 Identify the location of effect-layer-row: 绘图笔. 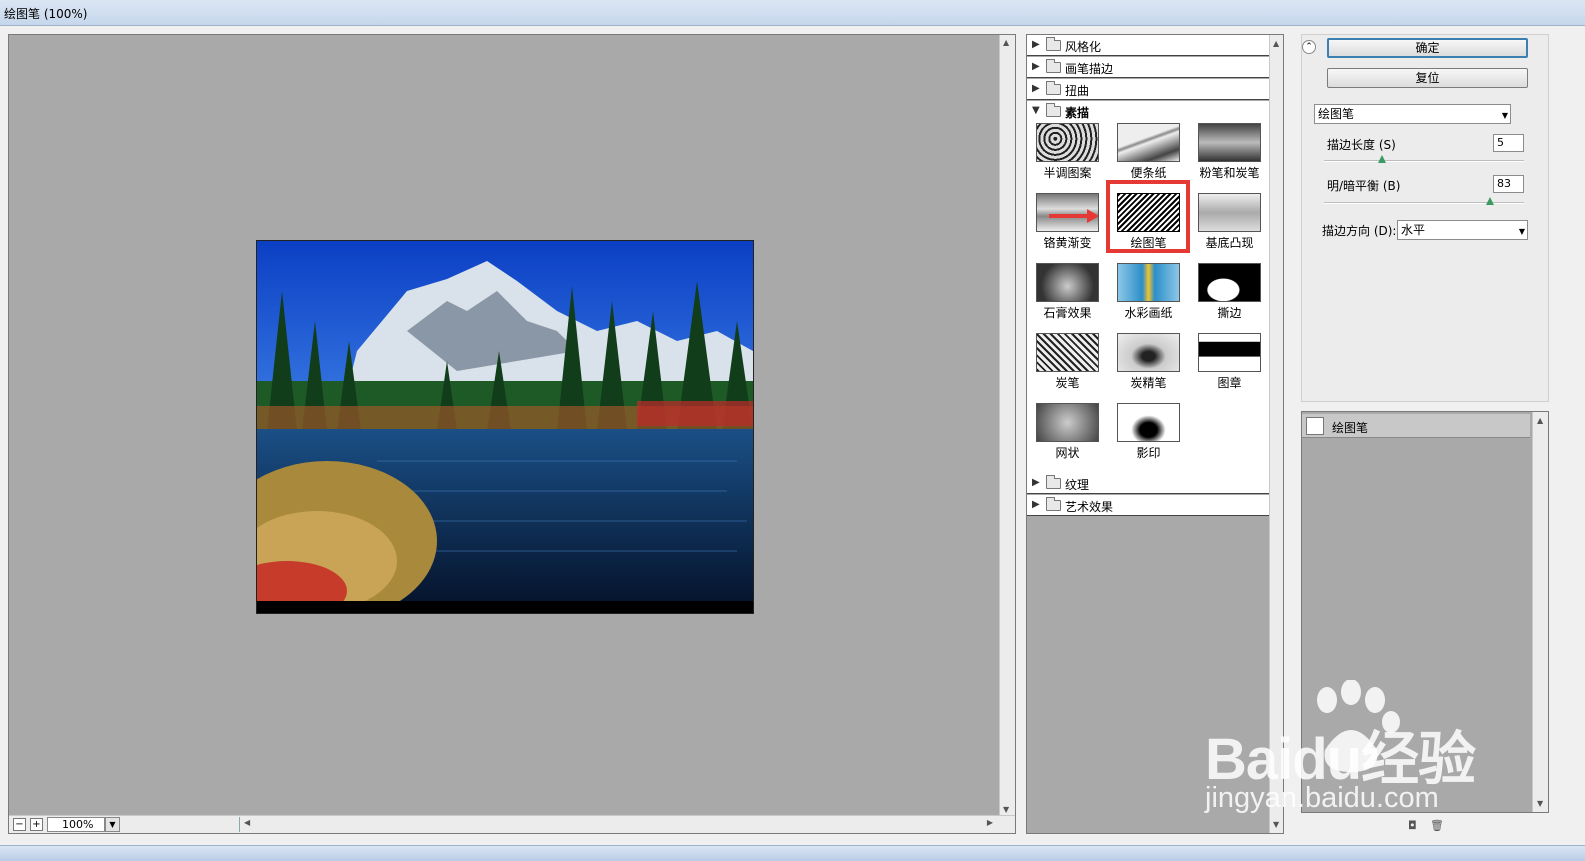
(1416, 426).